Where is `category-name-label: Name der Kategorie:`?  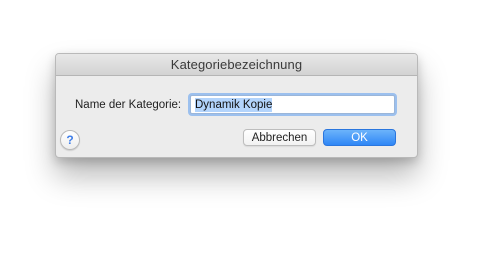
category-name-label: Name der Kategorie: is located at coordinates (128, 105).